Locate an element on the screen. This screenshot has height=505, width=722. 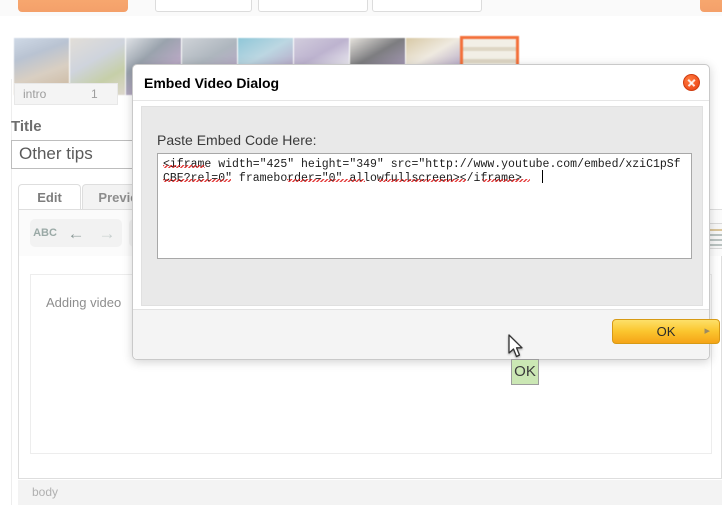
undo-arrow-glyph: ← is located at coordinates (76, 233).